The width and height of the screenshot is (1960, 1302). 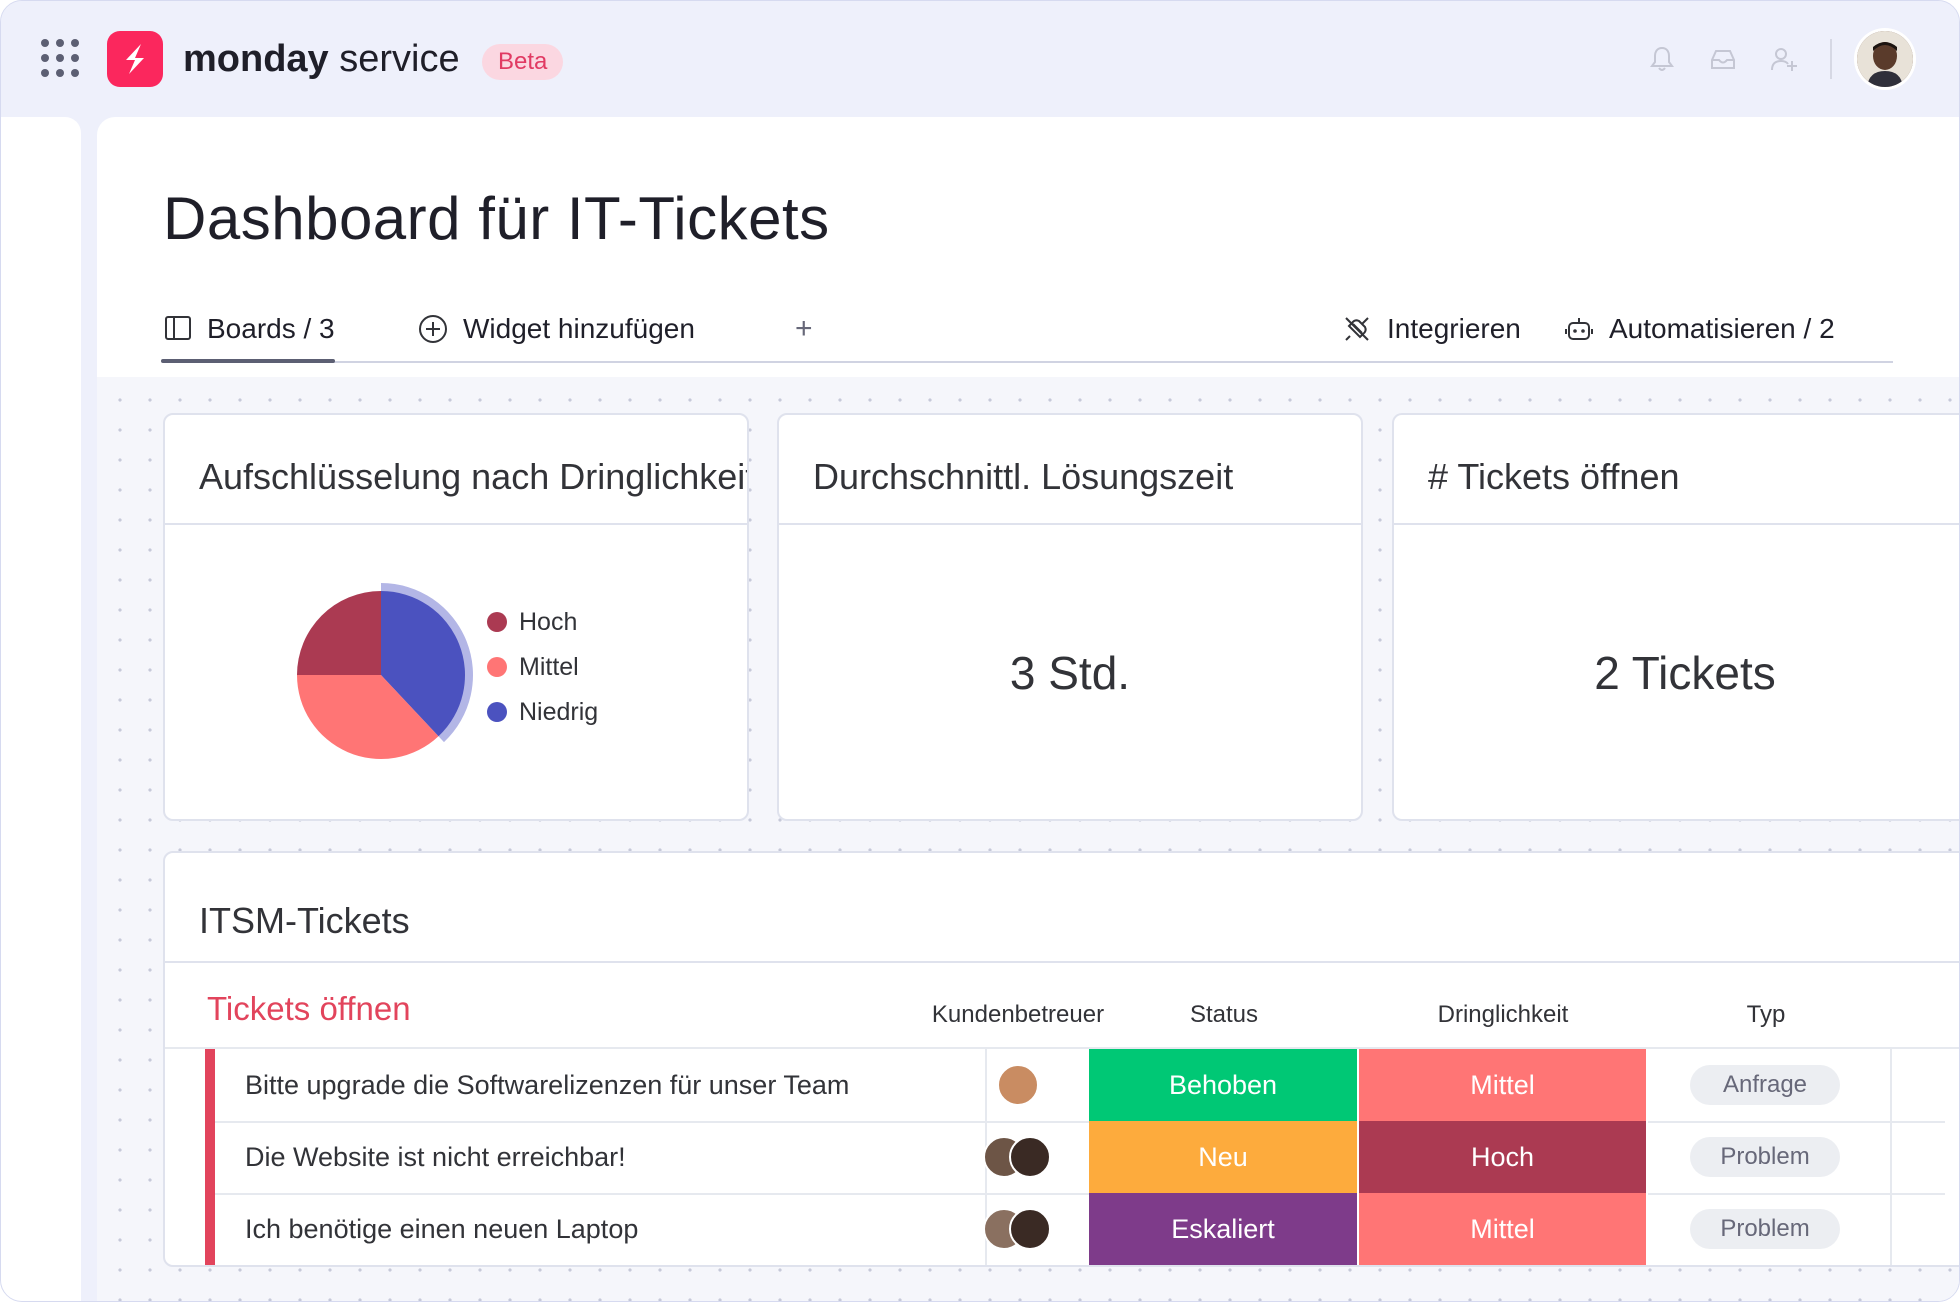 What do you see at coordinates (339, 633) in the screenshot?
I see `pie-slice-hoch` at bounding box center [339, 633].